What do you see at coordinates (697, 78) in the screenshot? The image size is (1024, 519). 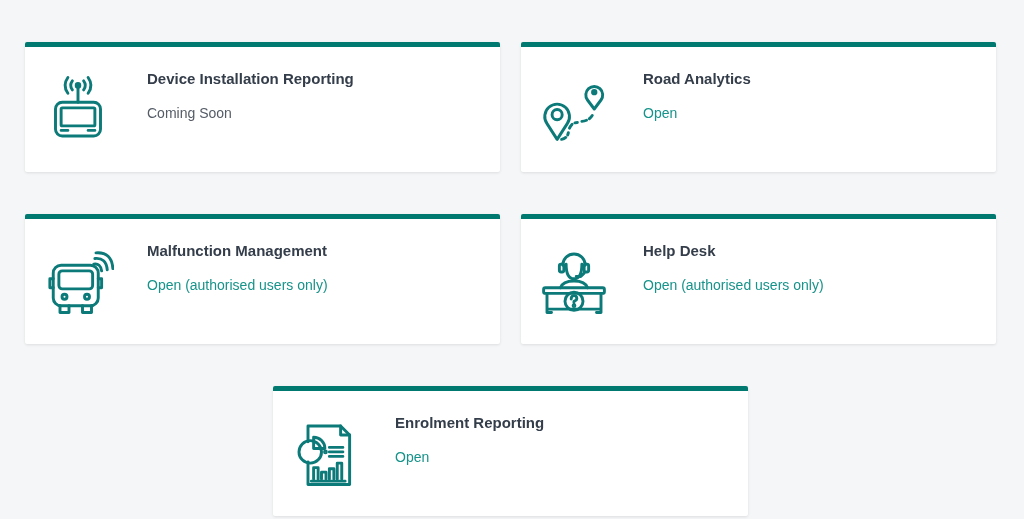 I see `card-title: Road Analytics` at bounding box center [697, 78].